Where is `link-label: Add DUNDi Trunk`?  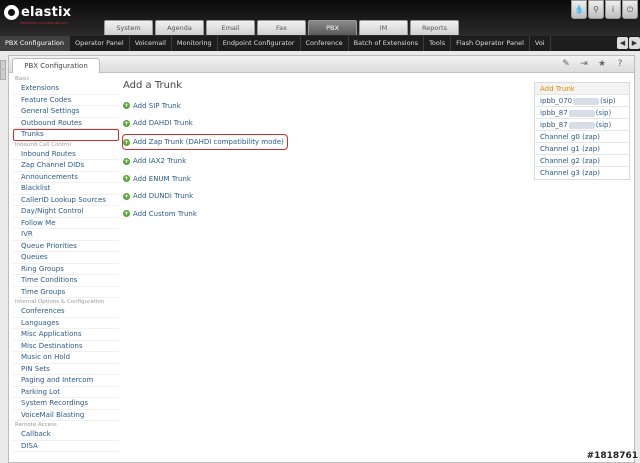 link-label: Add DUNDi Trunk is located at coordinates (163, 196).